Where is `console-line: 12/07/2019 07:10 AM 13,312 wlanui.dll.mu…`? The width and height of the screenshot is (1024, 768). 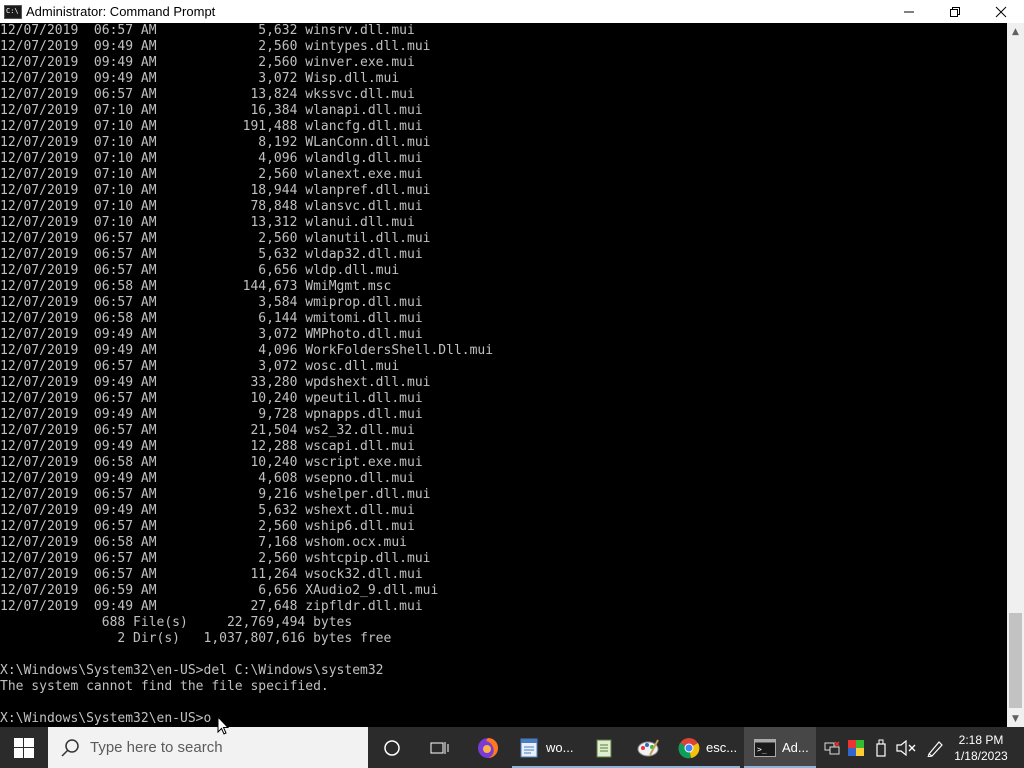
console-line: 12/07/2019 07:10 AM 13,312 wlanui.dll.mu… is located at coordinates (207, 222).